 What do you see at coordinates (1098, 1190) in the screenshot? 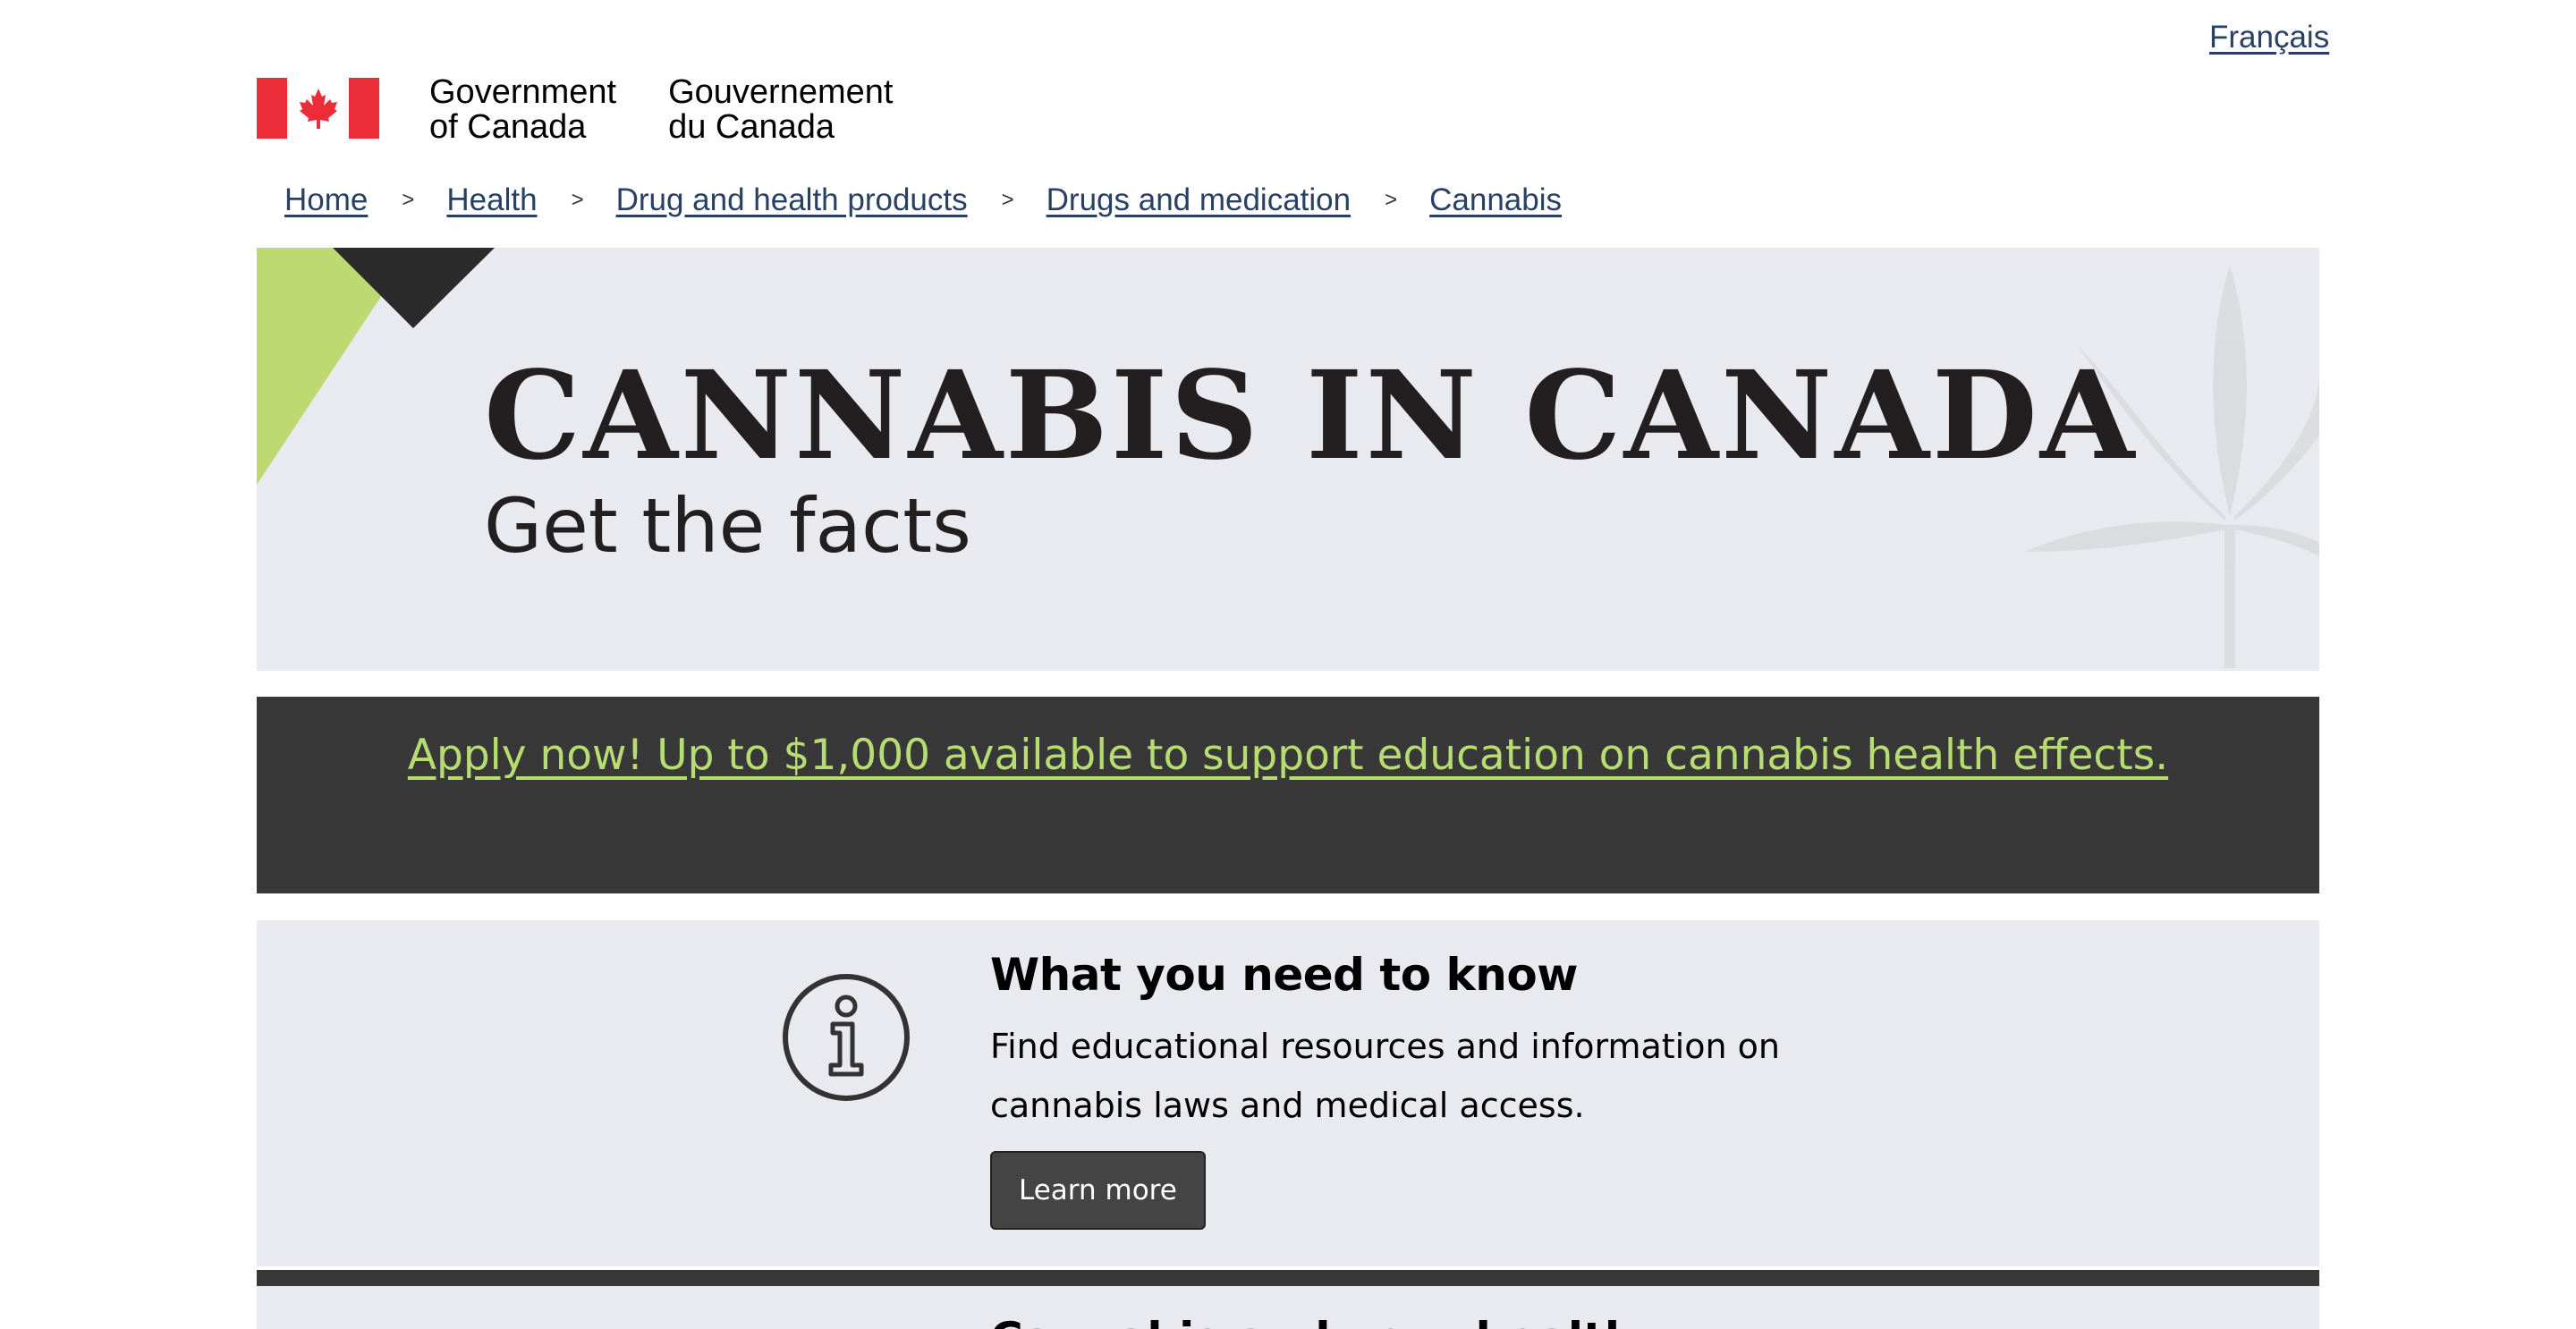
I see `learn-more-button: Learn more` at bounding box center [1098, 1190].